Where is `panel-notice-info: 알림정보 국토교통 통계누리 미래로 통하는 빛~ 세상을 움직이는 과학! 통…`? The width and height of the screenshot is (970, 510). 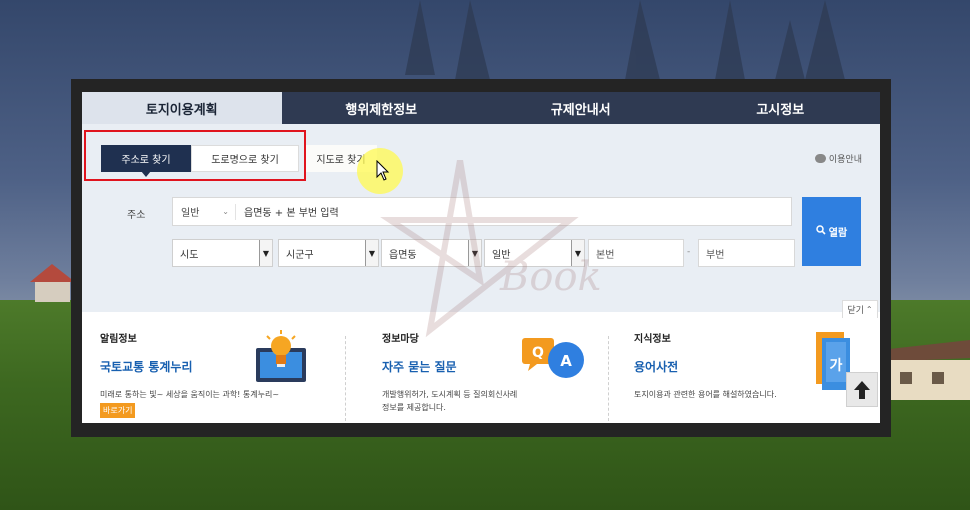
panel-notice-info: 알림정보 국토교통 통계누리 미래로 통하는 빛~ 세상을 움직이는 과학! 통… is located at coordinates (215, 376).